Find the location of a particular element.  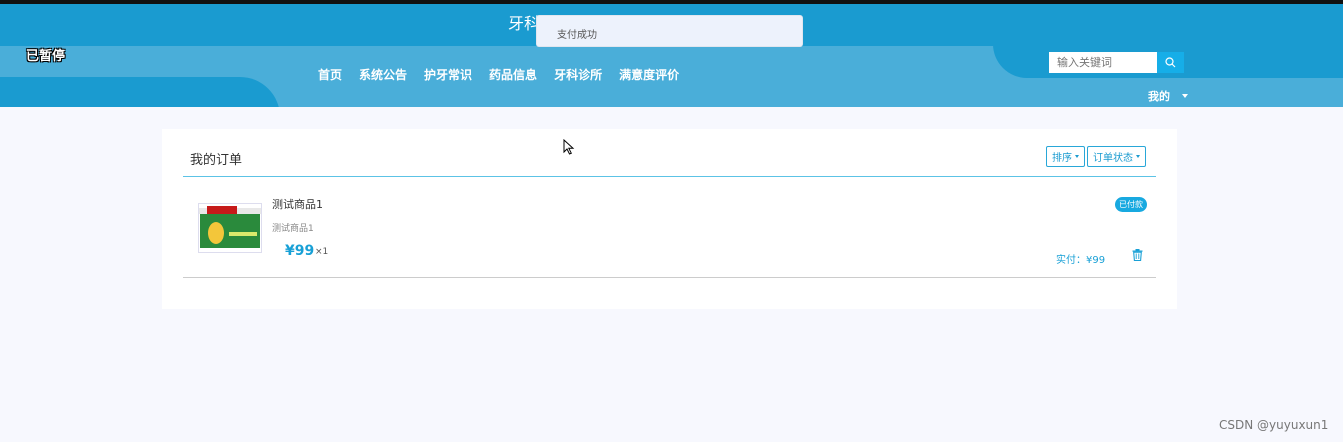

sort-button: 排序 is located at coordinates (1065, 156).